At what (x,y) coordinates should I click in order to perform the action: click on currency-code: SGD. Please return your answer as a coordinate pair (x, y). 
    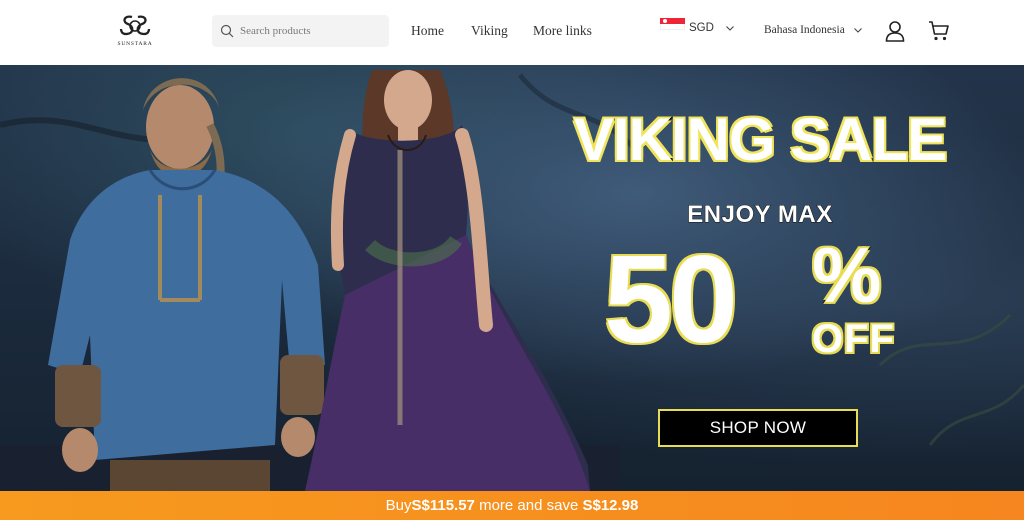
    Looking at the image, I should click on (701, 28).